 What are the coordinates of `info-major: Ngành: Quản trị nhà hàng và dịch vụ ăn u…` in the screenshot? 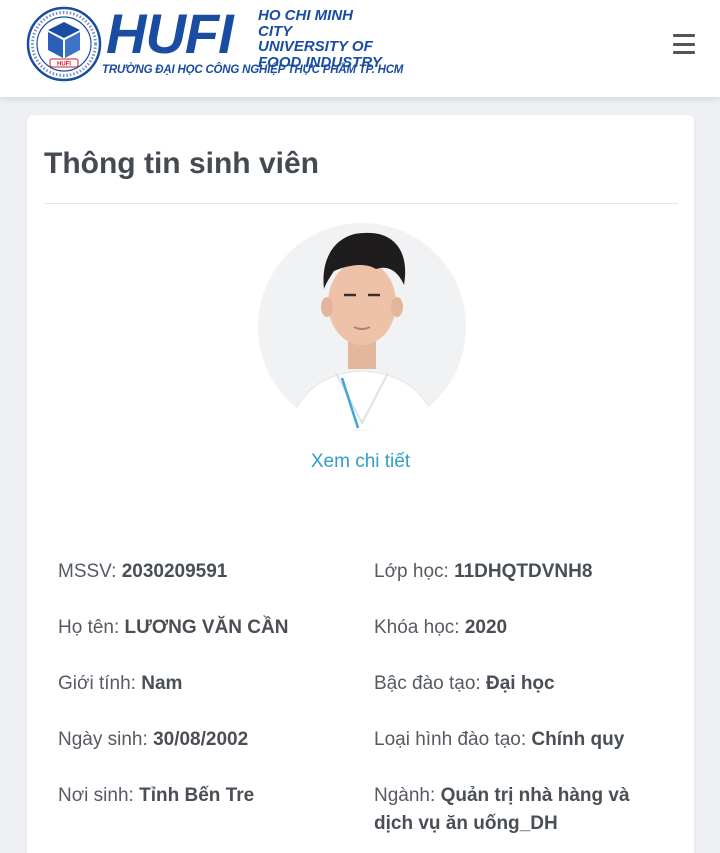 It's located at (519, 810).